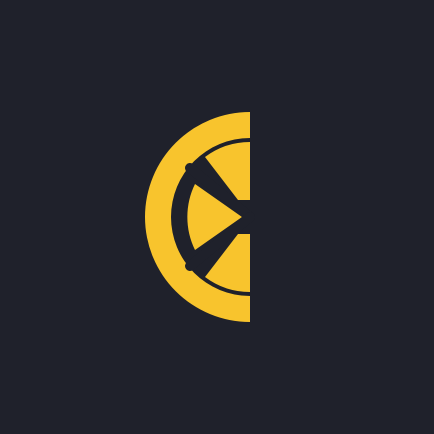  What do you see at coordinates (200, 217) in the screenshot?
I see `lemon-slice-logo` at bounding box center [200, 217].